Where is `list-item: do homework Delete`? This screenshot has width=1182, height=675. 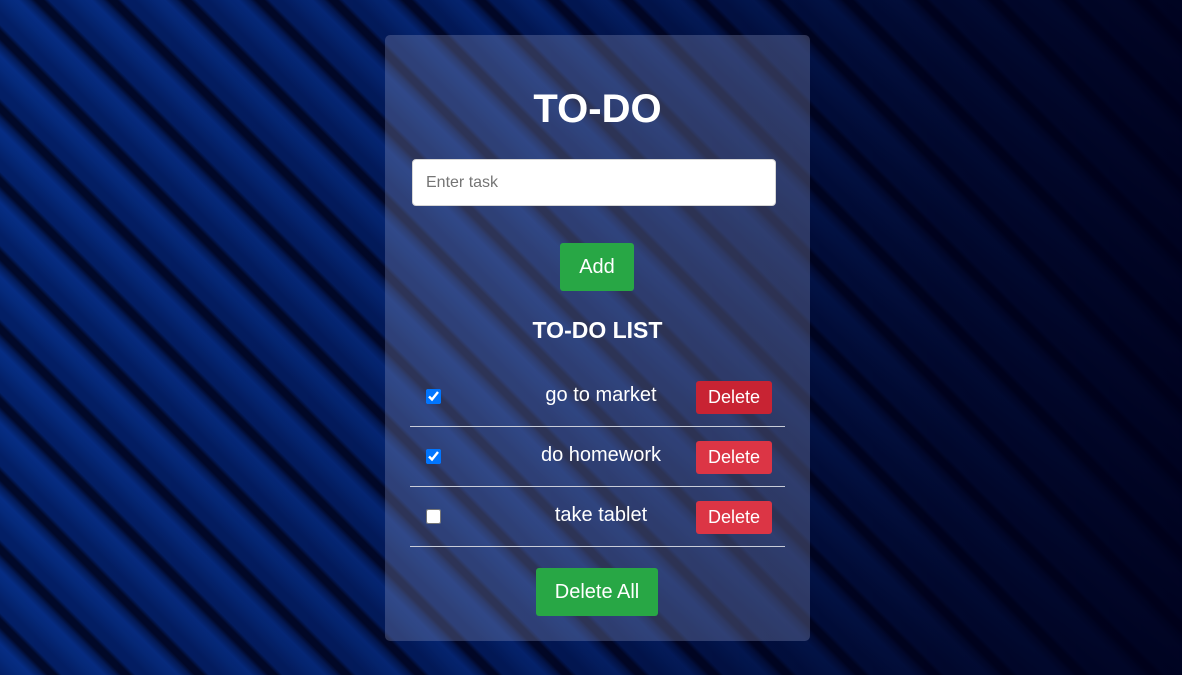 list-item: do homework Delete is located at coordinates (597, 457).